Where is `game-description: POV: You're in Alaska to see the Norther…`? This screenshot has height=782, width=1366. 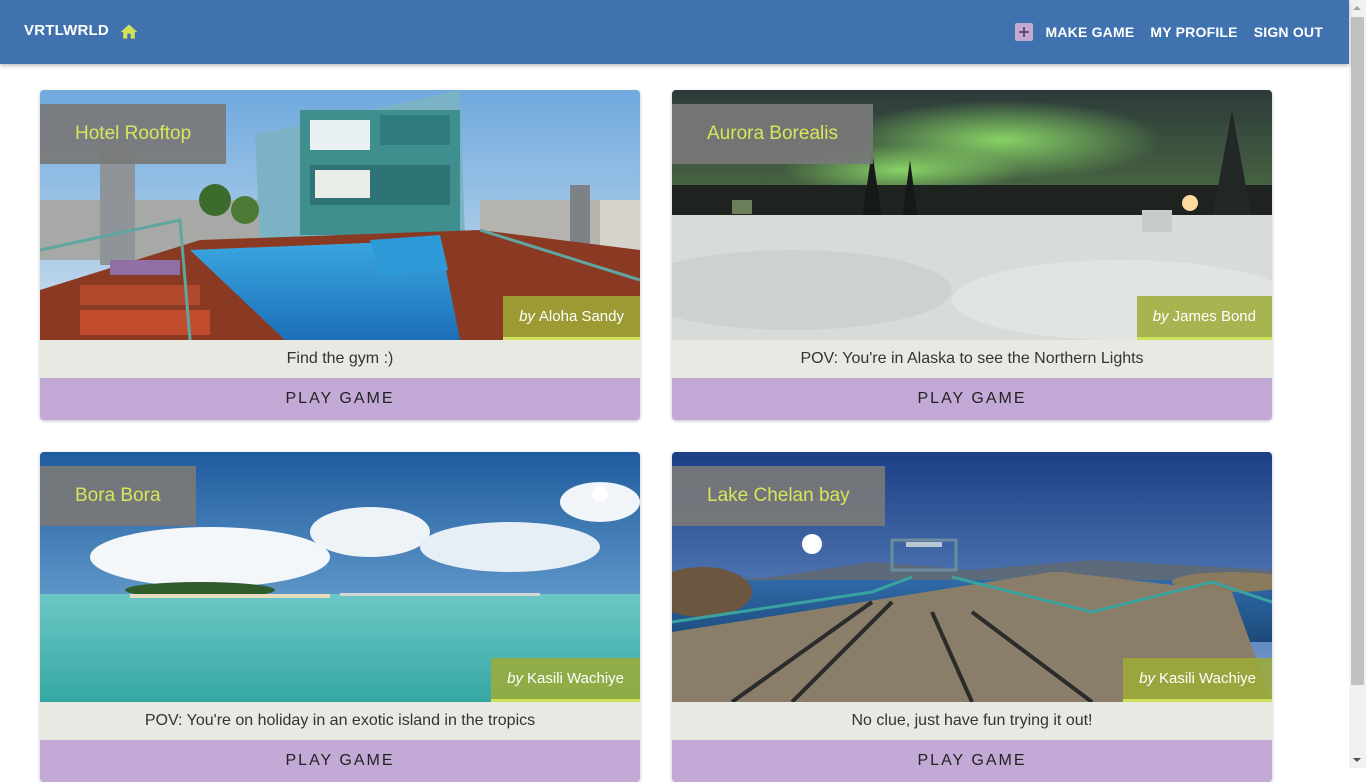 game-description: POV: You're in Alaska to see the Norther… is located at coordinates (972, 358).